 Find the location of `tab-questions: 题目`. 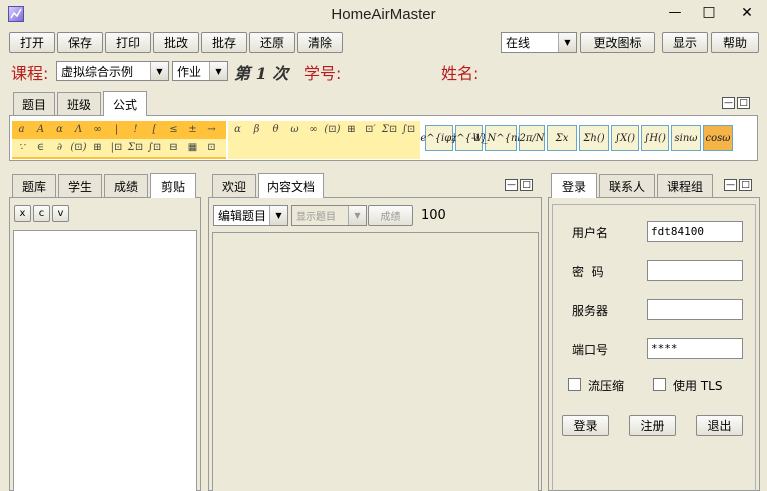

tab-questions: 题目 is located at coordinates (34, 103).